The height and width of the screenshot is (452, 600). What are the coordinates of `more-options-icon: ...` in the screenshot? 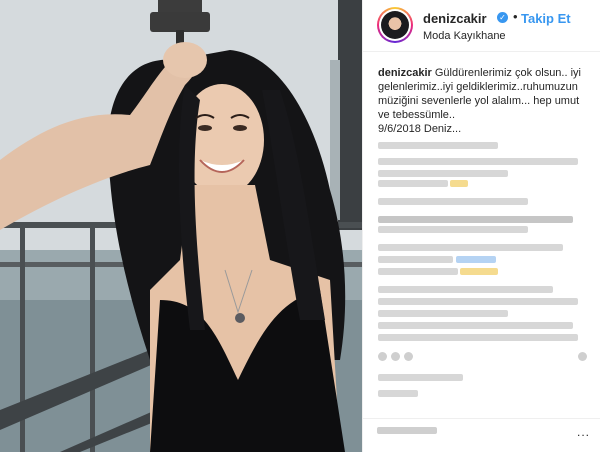 It's located at (583, 432).